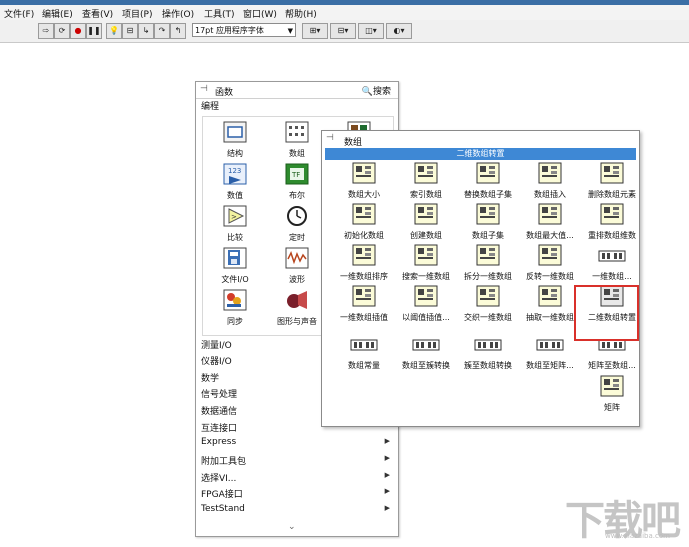  What do you see at coordinates (488, 354) in the screenshot?
I see `array-fn-cluster-to-array: 簇至数组转换` at bounding box center [488, 354].